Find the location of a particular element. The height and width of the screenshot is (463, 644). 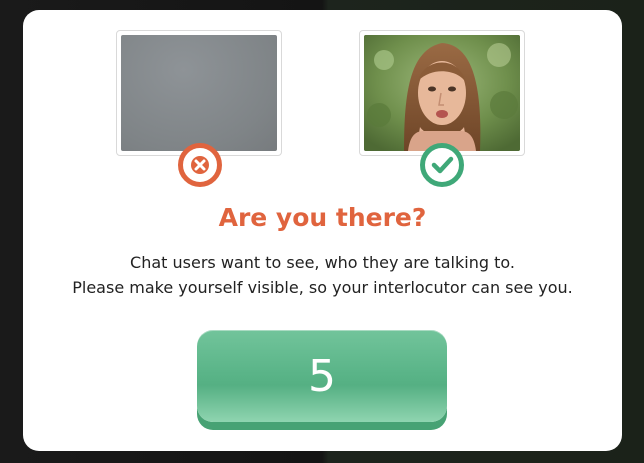

self-camera-feed is located at coordinates (199, 93).